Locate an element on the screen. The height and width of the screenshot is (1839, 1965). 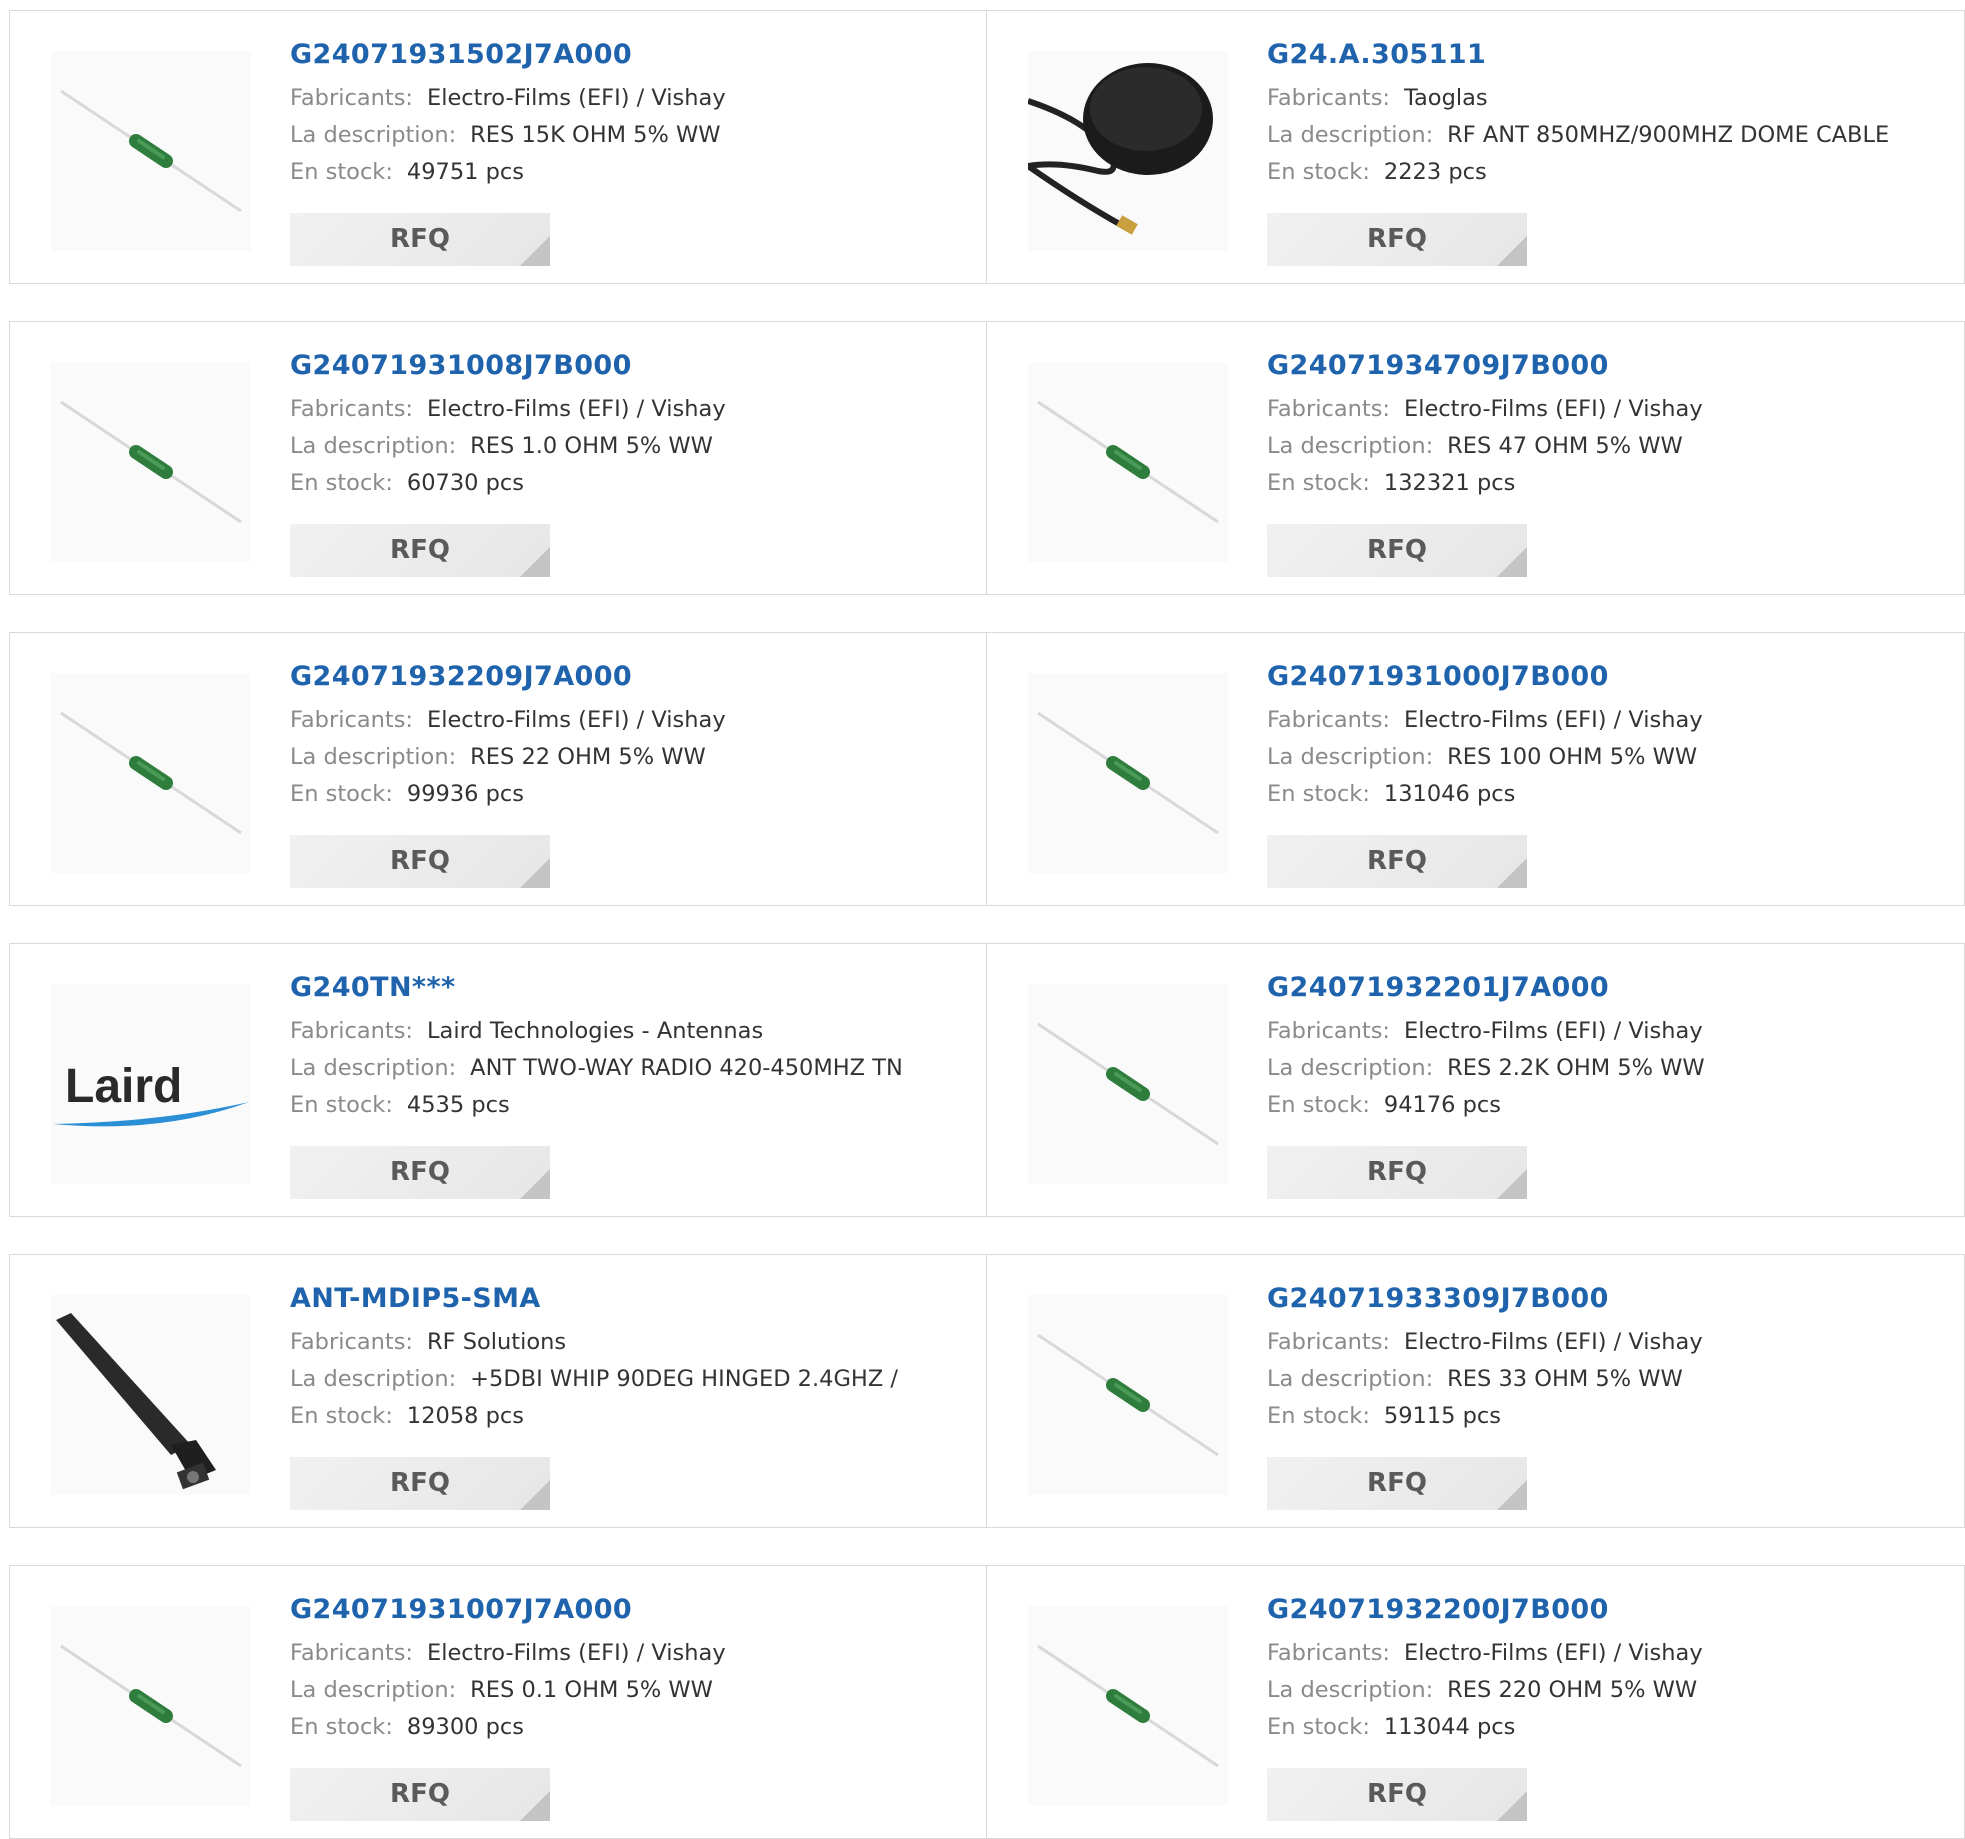
manufacturer-value: Electro-Films (EFI) / Vishay is located at coordinates (1553, 720).